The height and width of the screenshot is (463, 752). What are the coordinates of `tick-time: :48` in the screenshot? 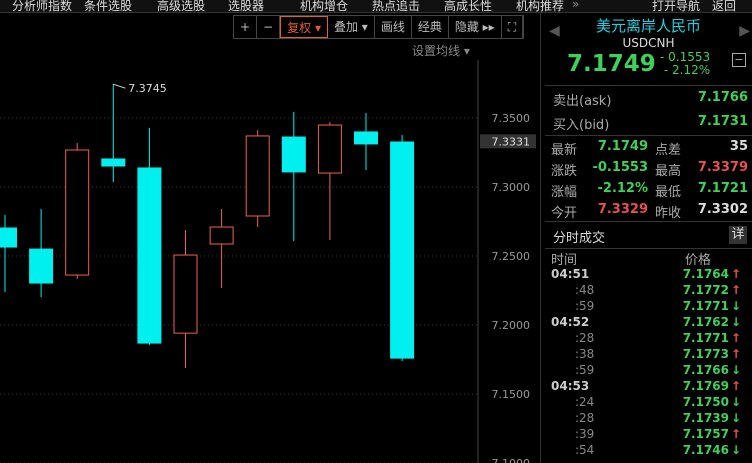 It's located at (585, 290).